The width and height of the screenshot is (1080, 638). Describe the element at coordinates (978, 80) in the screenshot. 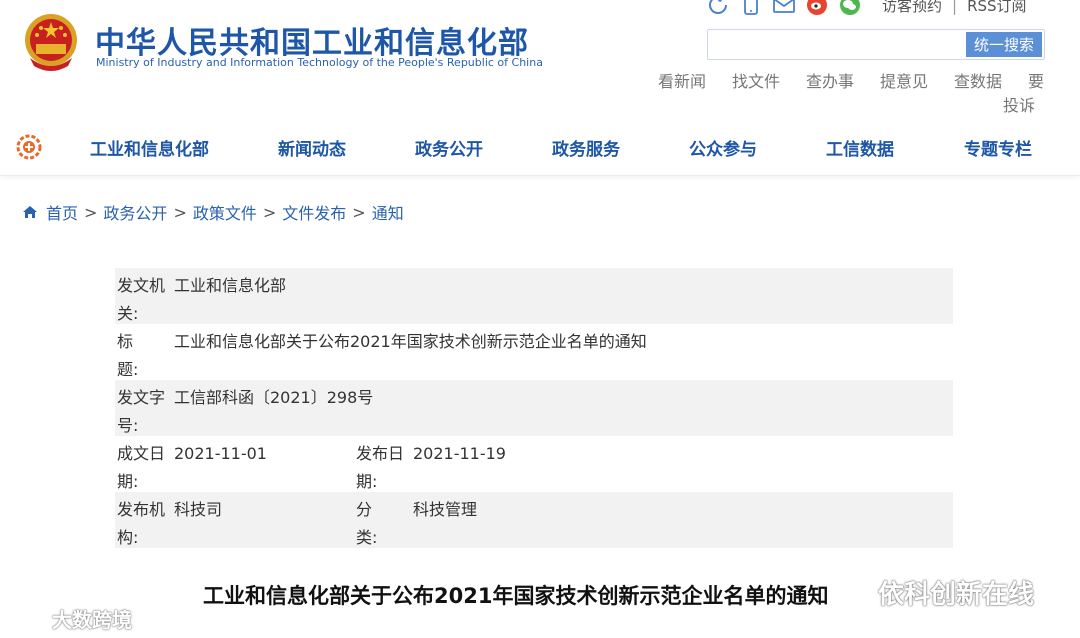

I see `quick-link-data: 查数据` at that location.